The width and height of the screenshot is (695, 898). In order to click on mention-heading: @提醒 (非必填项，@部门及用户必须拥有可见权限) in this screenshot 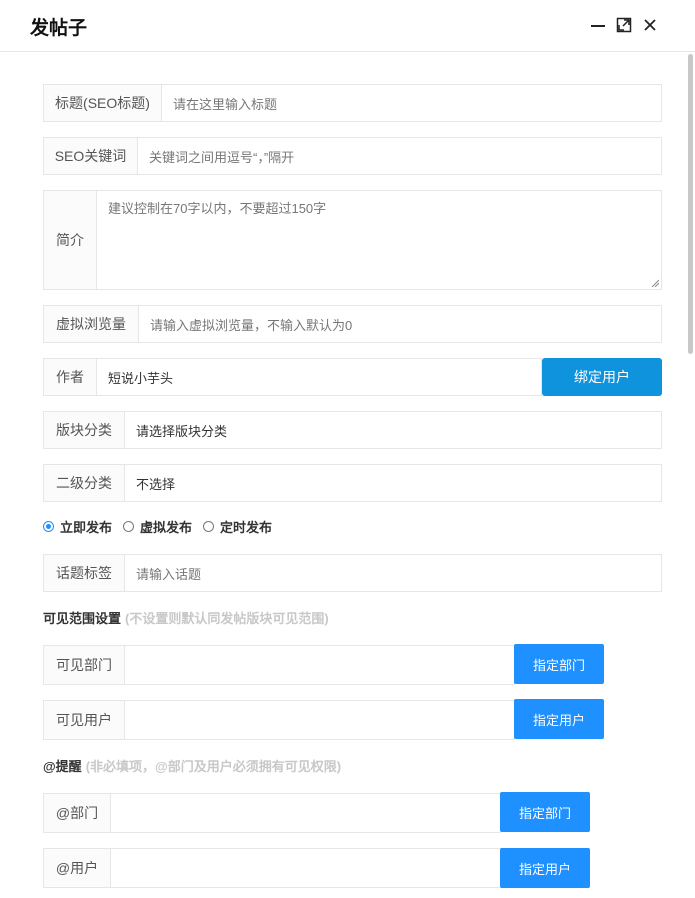, I will do `click(192, 765)`.